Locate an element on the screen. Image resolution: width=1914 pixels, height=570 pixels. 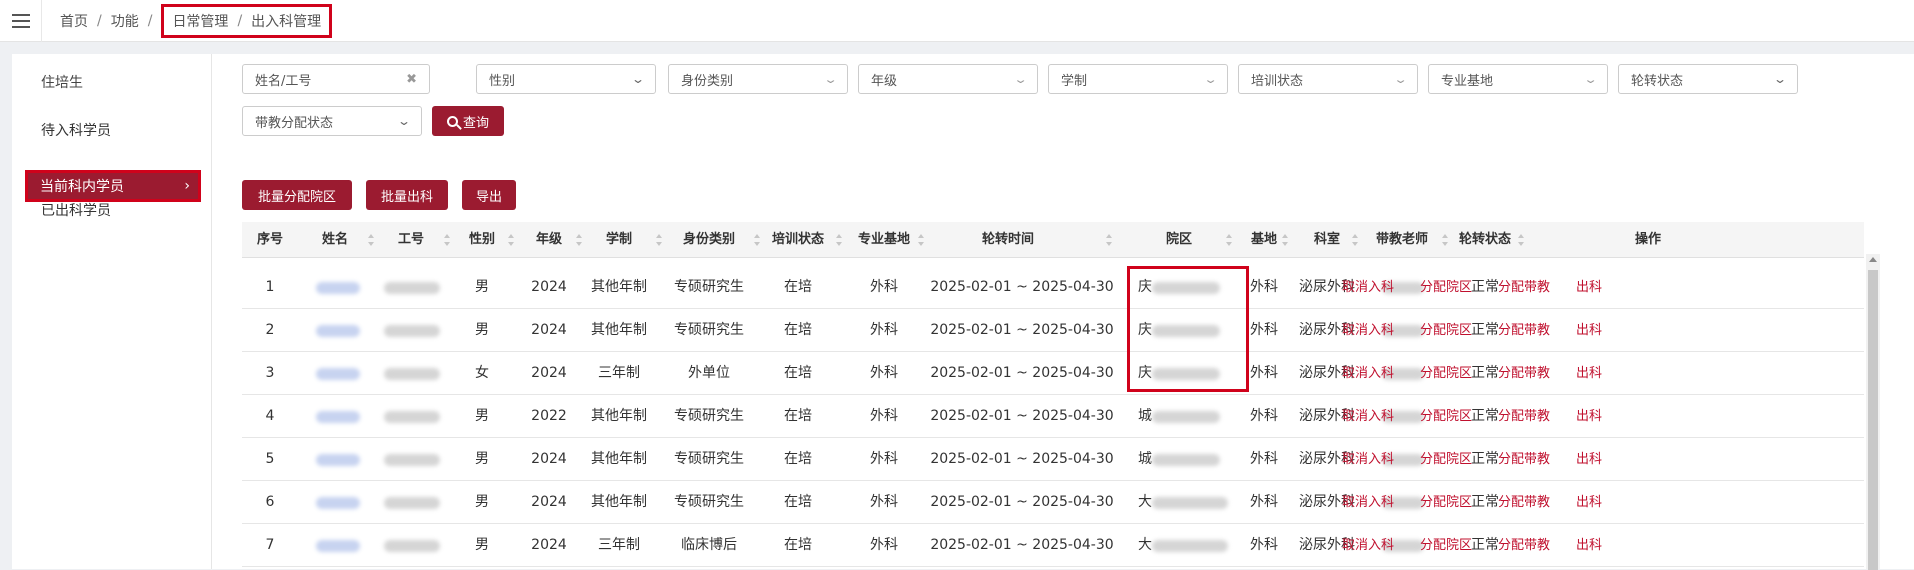
breadcrumb-home: 首页 is located at coordinates (74, 21).